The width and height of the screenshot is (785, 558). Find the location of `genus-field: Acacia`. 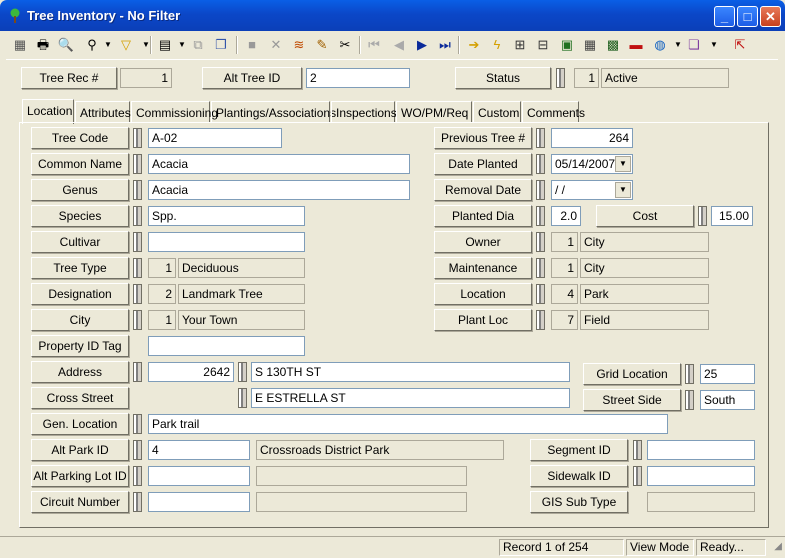

genus-field: Acacia is located at coordinates (279, 190).